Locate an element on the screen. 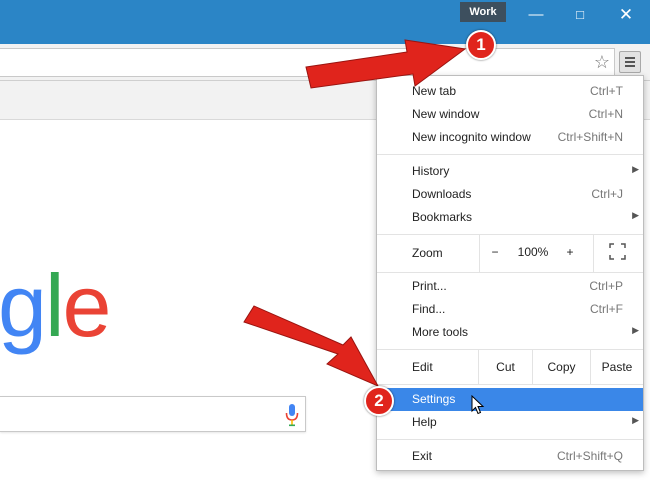  mouse-cursor-icon is located at coordinates (478, 405).